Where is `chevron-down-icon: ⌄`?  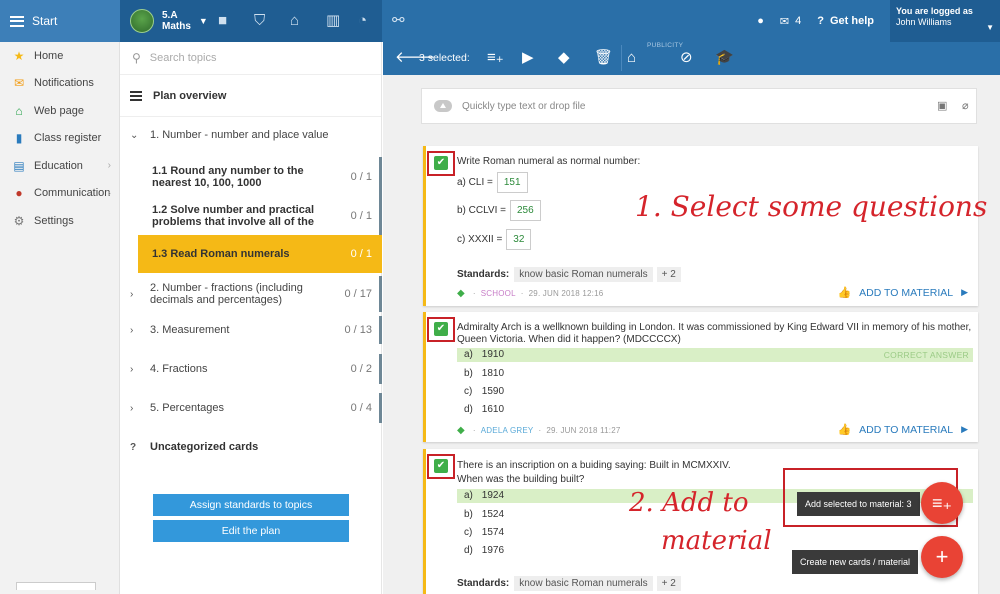 chevron-down-icon: ⌄ is located at coordinates (134, 135).